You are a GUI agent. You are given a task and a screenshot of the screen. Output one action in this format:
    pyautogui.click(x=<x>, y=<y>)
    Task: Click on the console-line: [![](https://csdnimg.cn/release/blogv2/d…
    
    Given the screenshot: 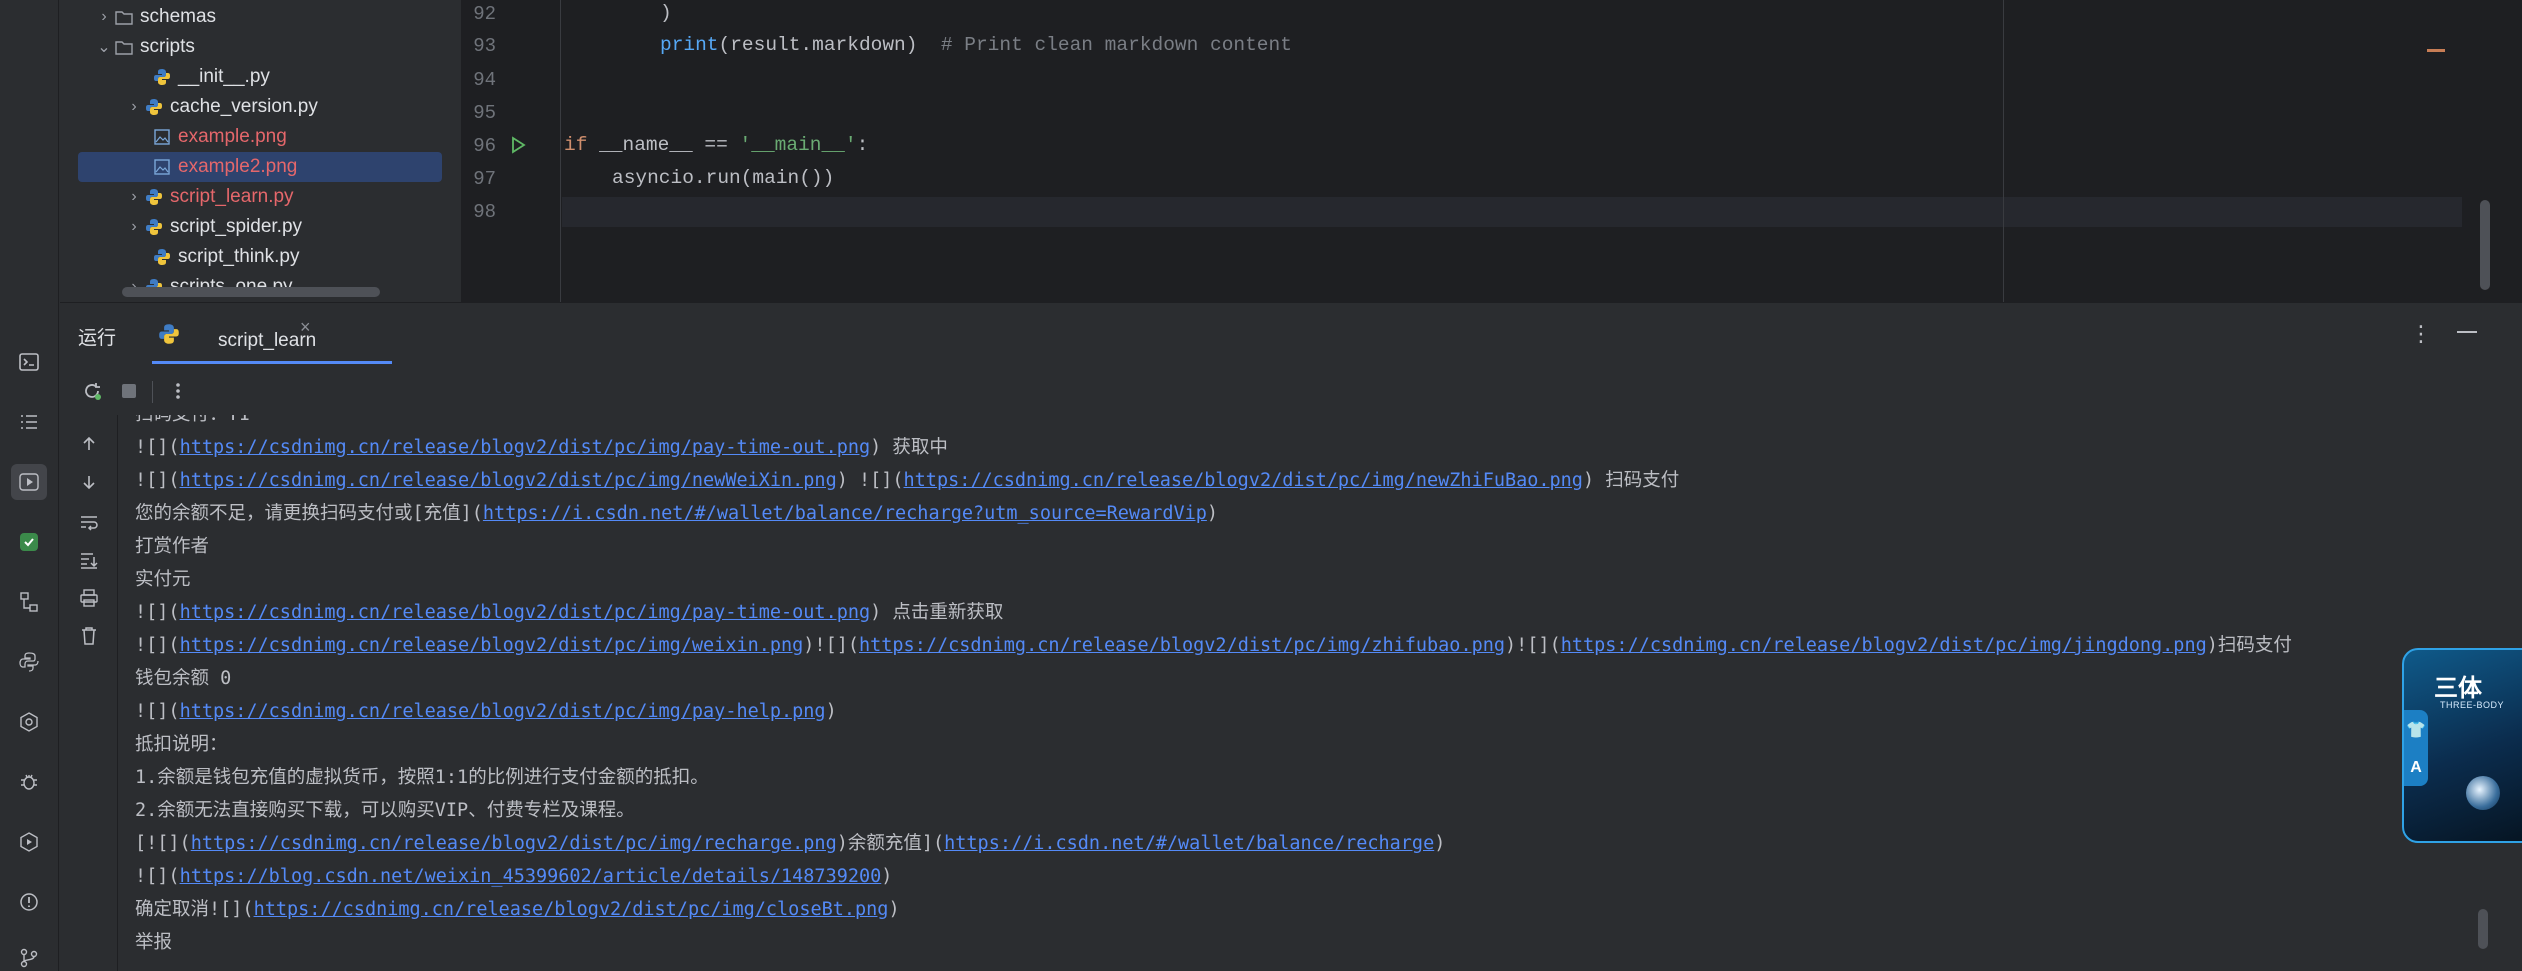 What is the action you would take?
    pyautogui.click(x=790, y=844)
    